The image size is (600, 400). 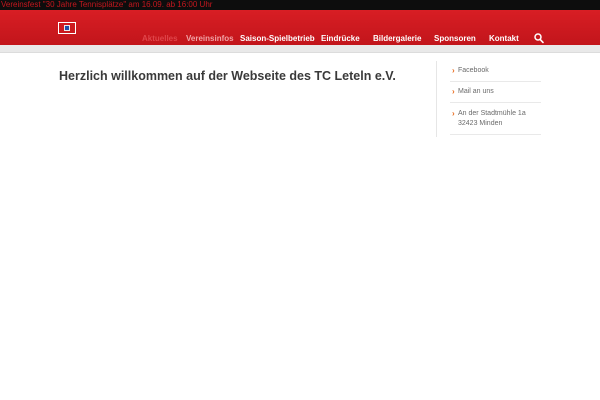 I want to click on sidebar-link-label: Facebook, so click(x=473, y=70).